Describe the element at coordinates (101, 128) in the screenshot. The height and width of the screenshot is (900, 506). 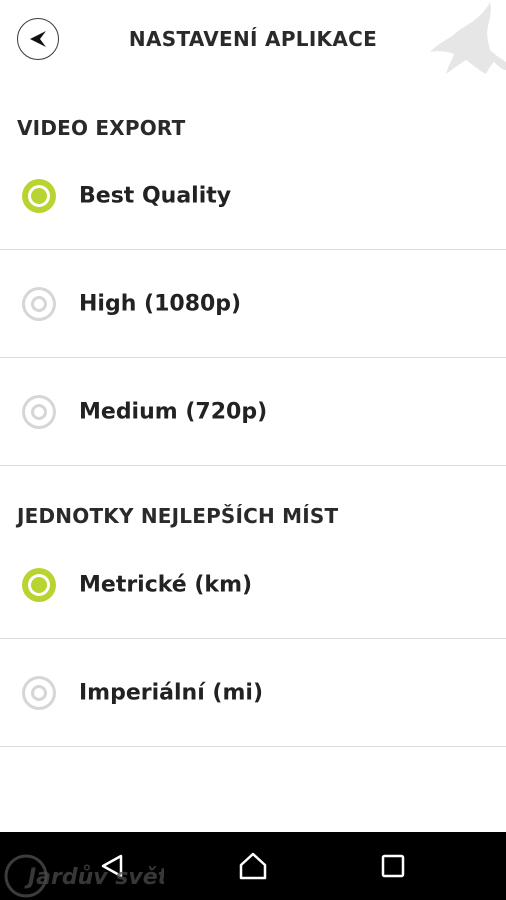
I see `section-title-video-export: VIDEO EXPORT` at that location.